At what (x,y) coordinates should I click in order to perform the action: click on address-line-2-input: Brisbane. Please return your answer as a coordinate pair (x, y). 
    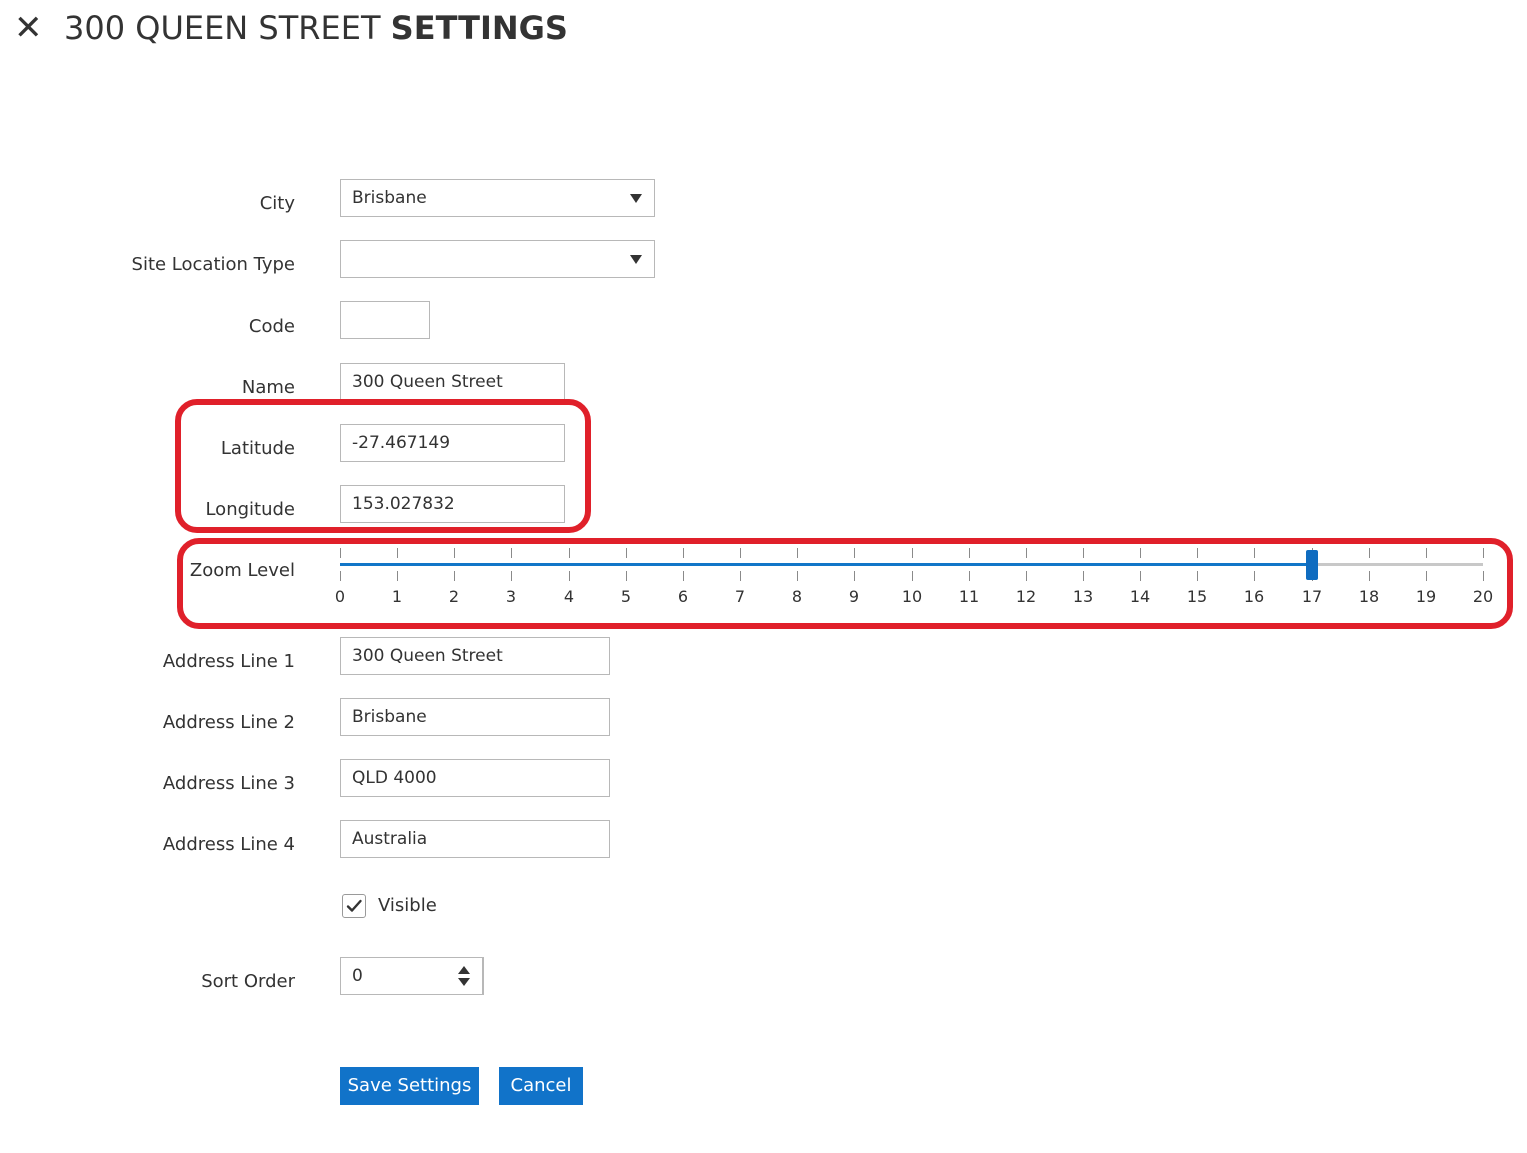
    Looking at the image, I should click on (475, 717).